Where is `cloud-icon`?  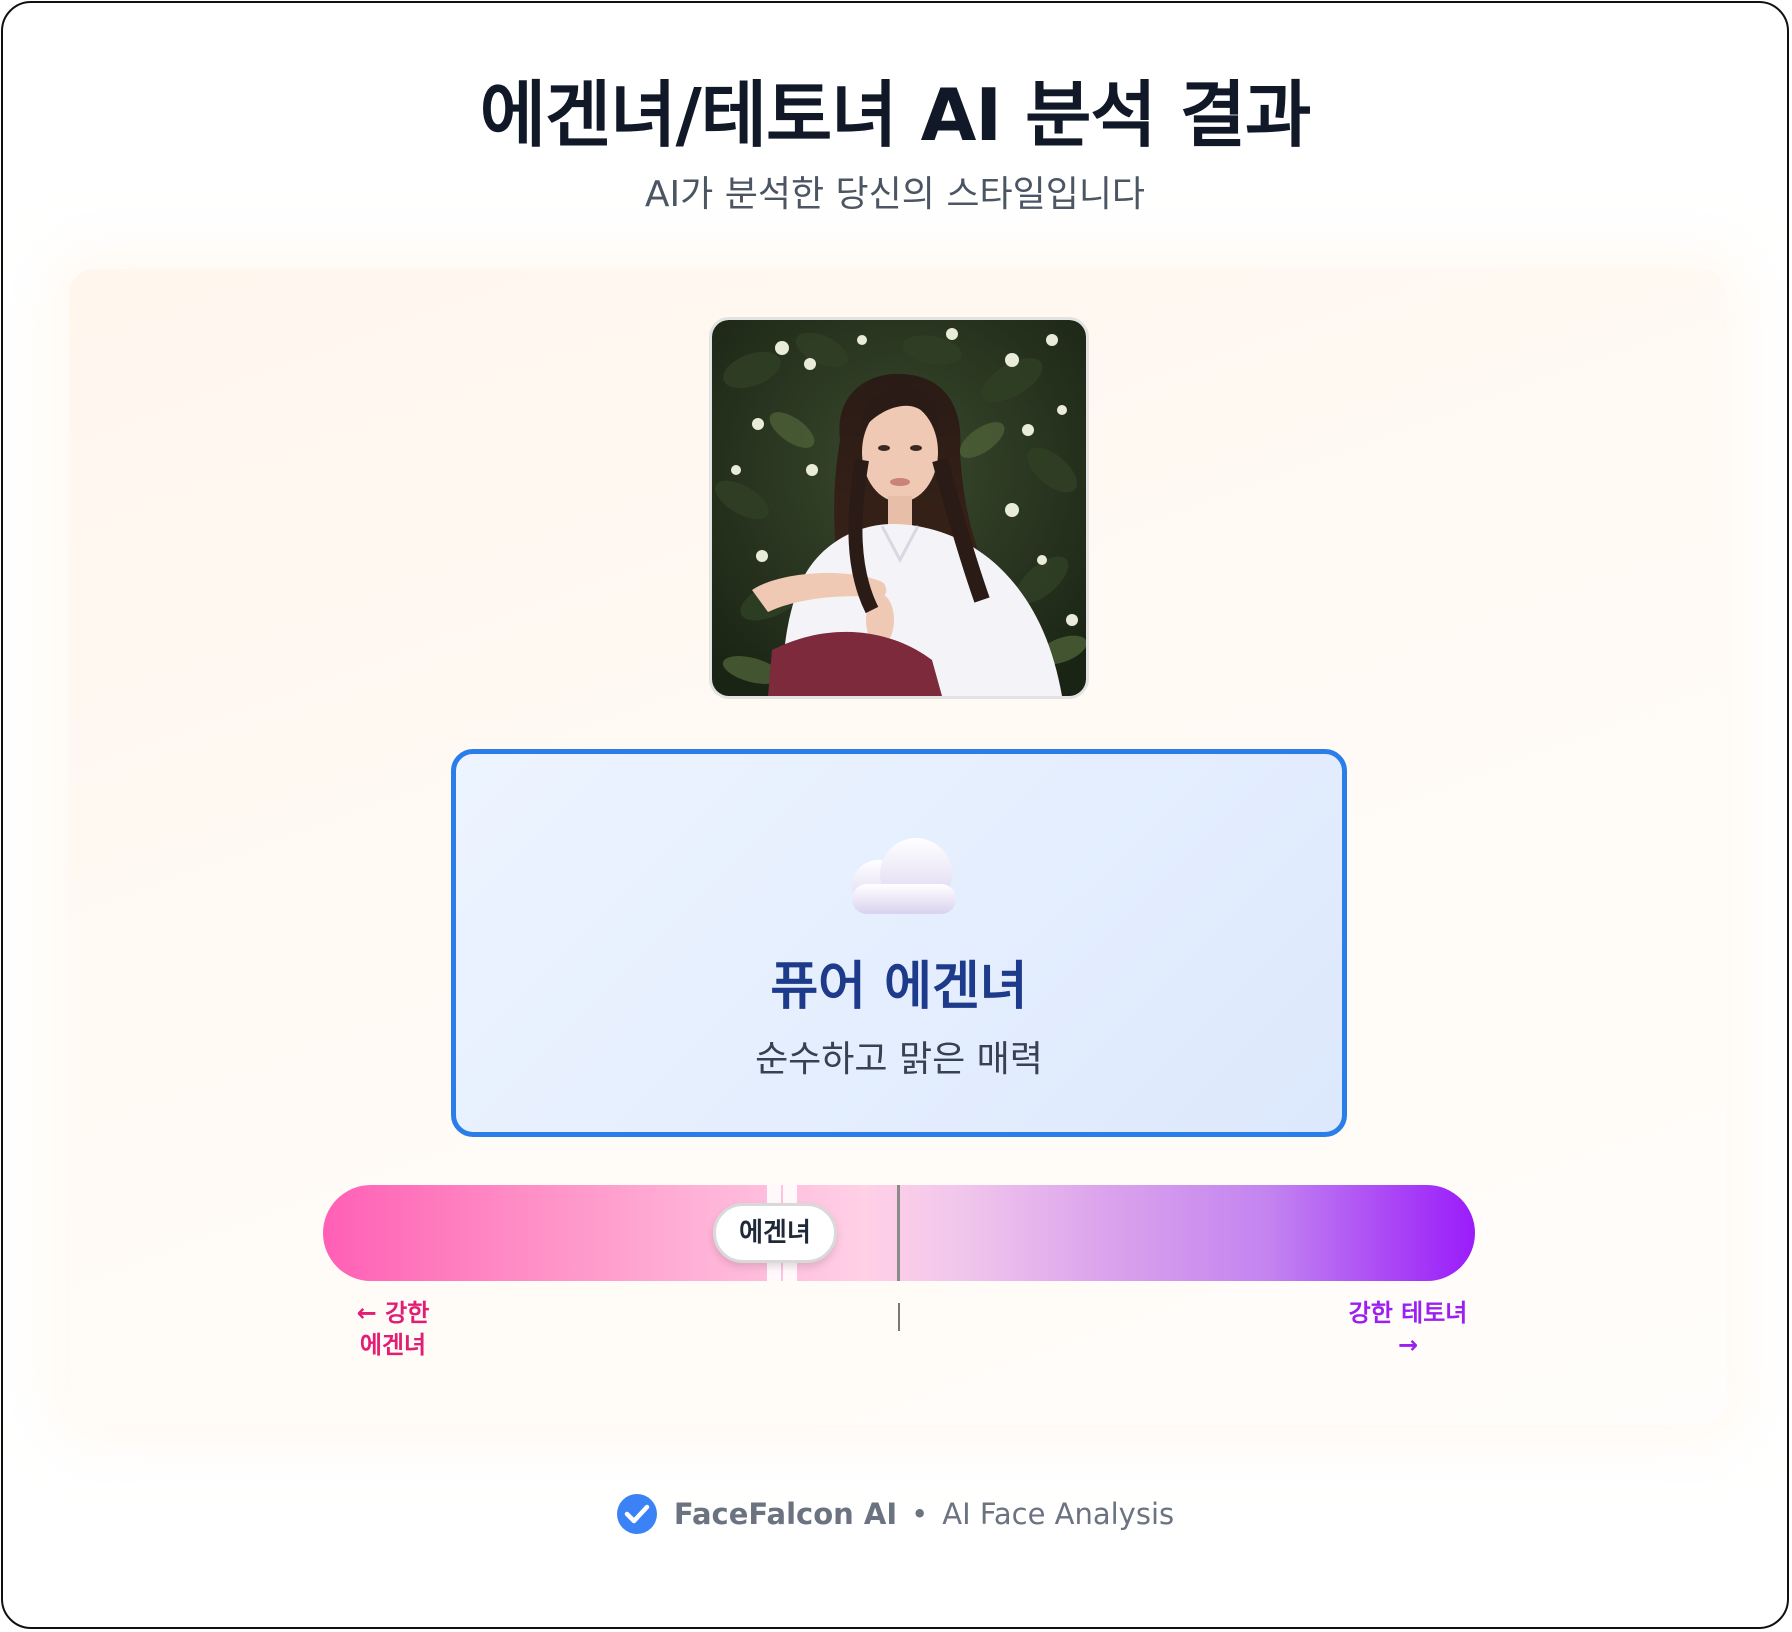
cloud-icon is located at coordinates (904, 876).